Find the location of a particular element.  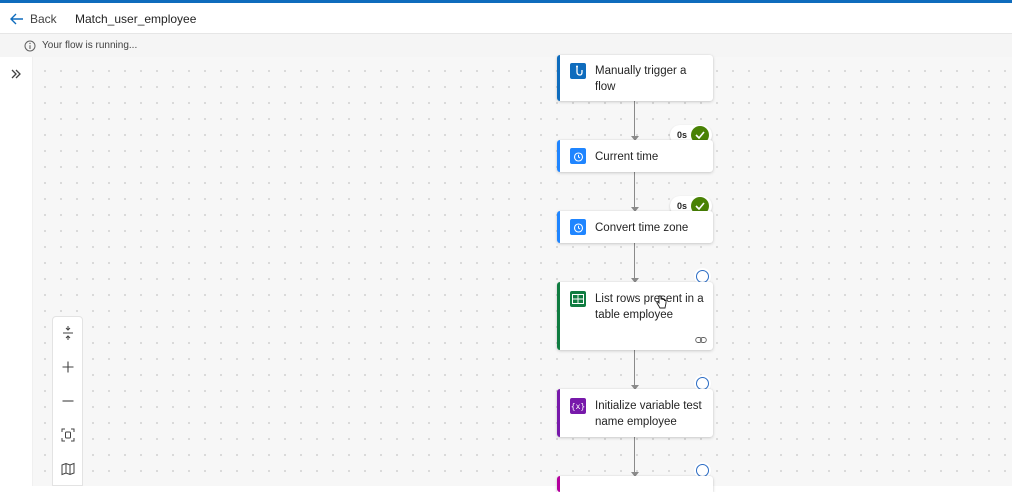

excel-icon is located at coordinates (578, 299).